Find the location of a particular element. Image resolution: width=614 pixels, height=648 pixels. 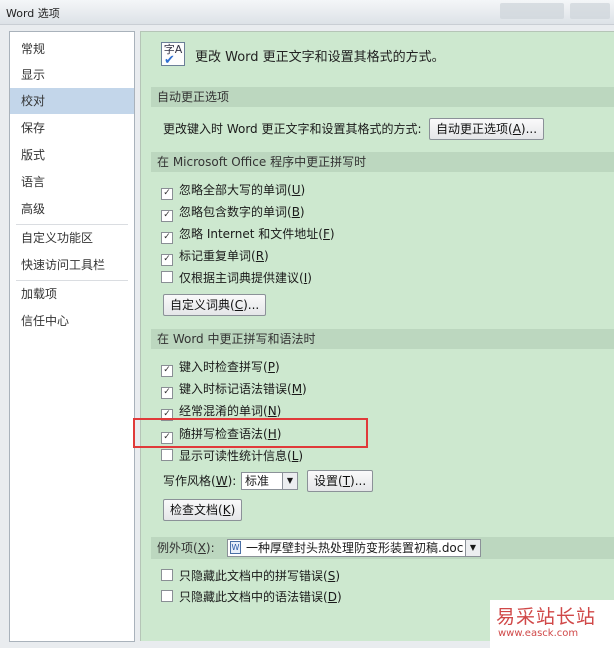

opt-hide-grammar-errors: 只隐藏此文档中的语法错误(D) is located at coordinates (251, 597).